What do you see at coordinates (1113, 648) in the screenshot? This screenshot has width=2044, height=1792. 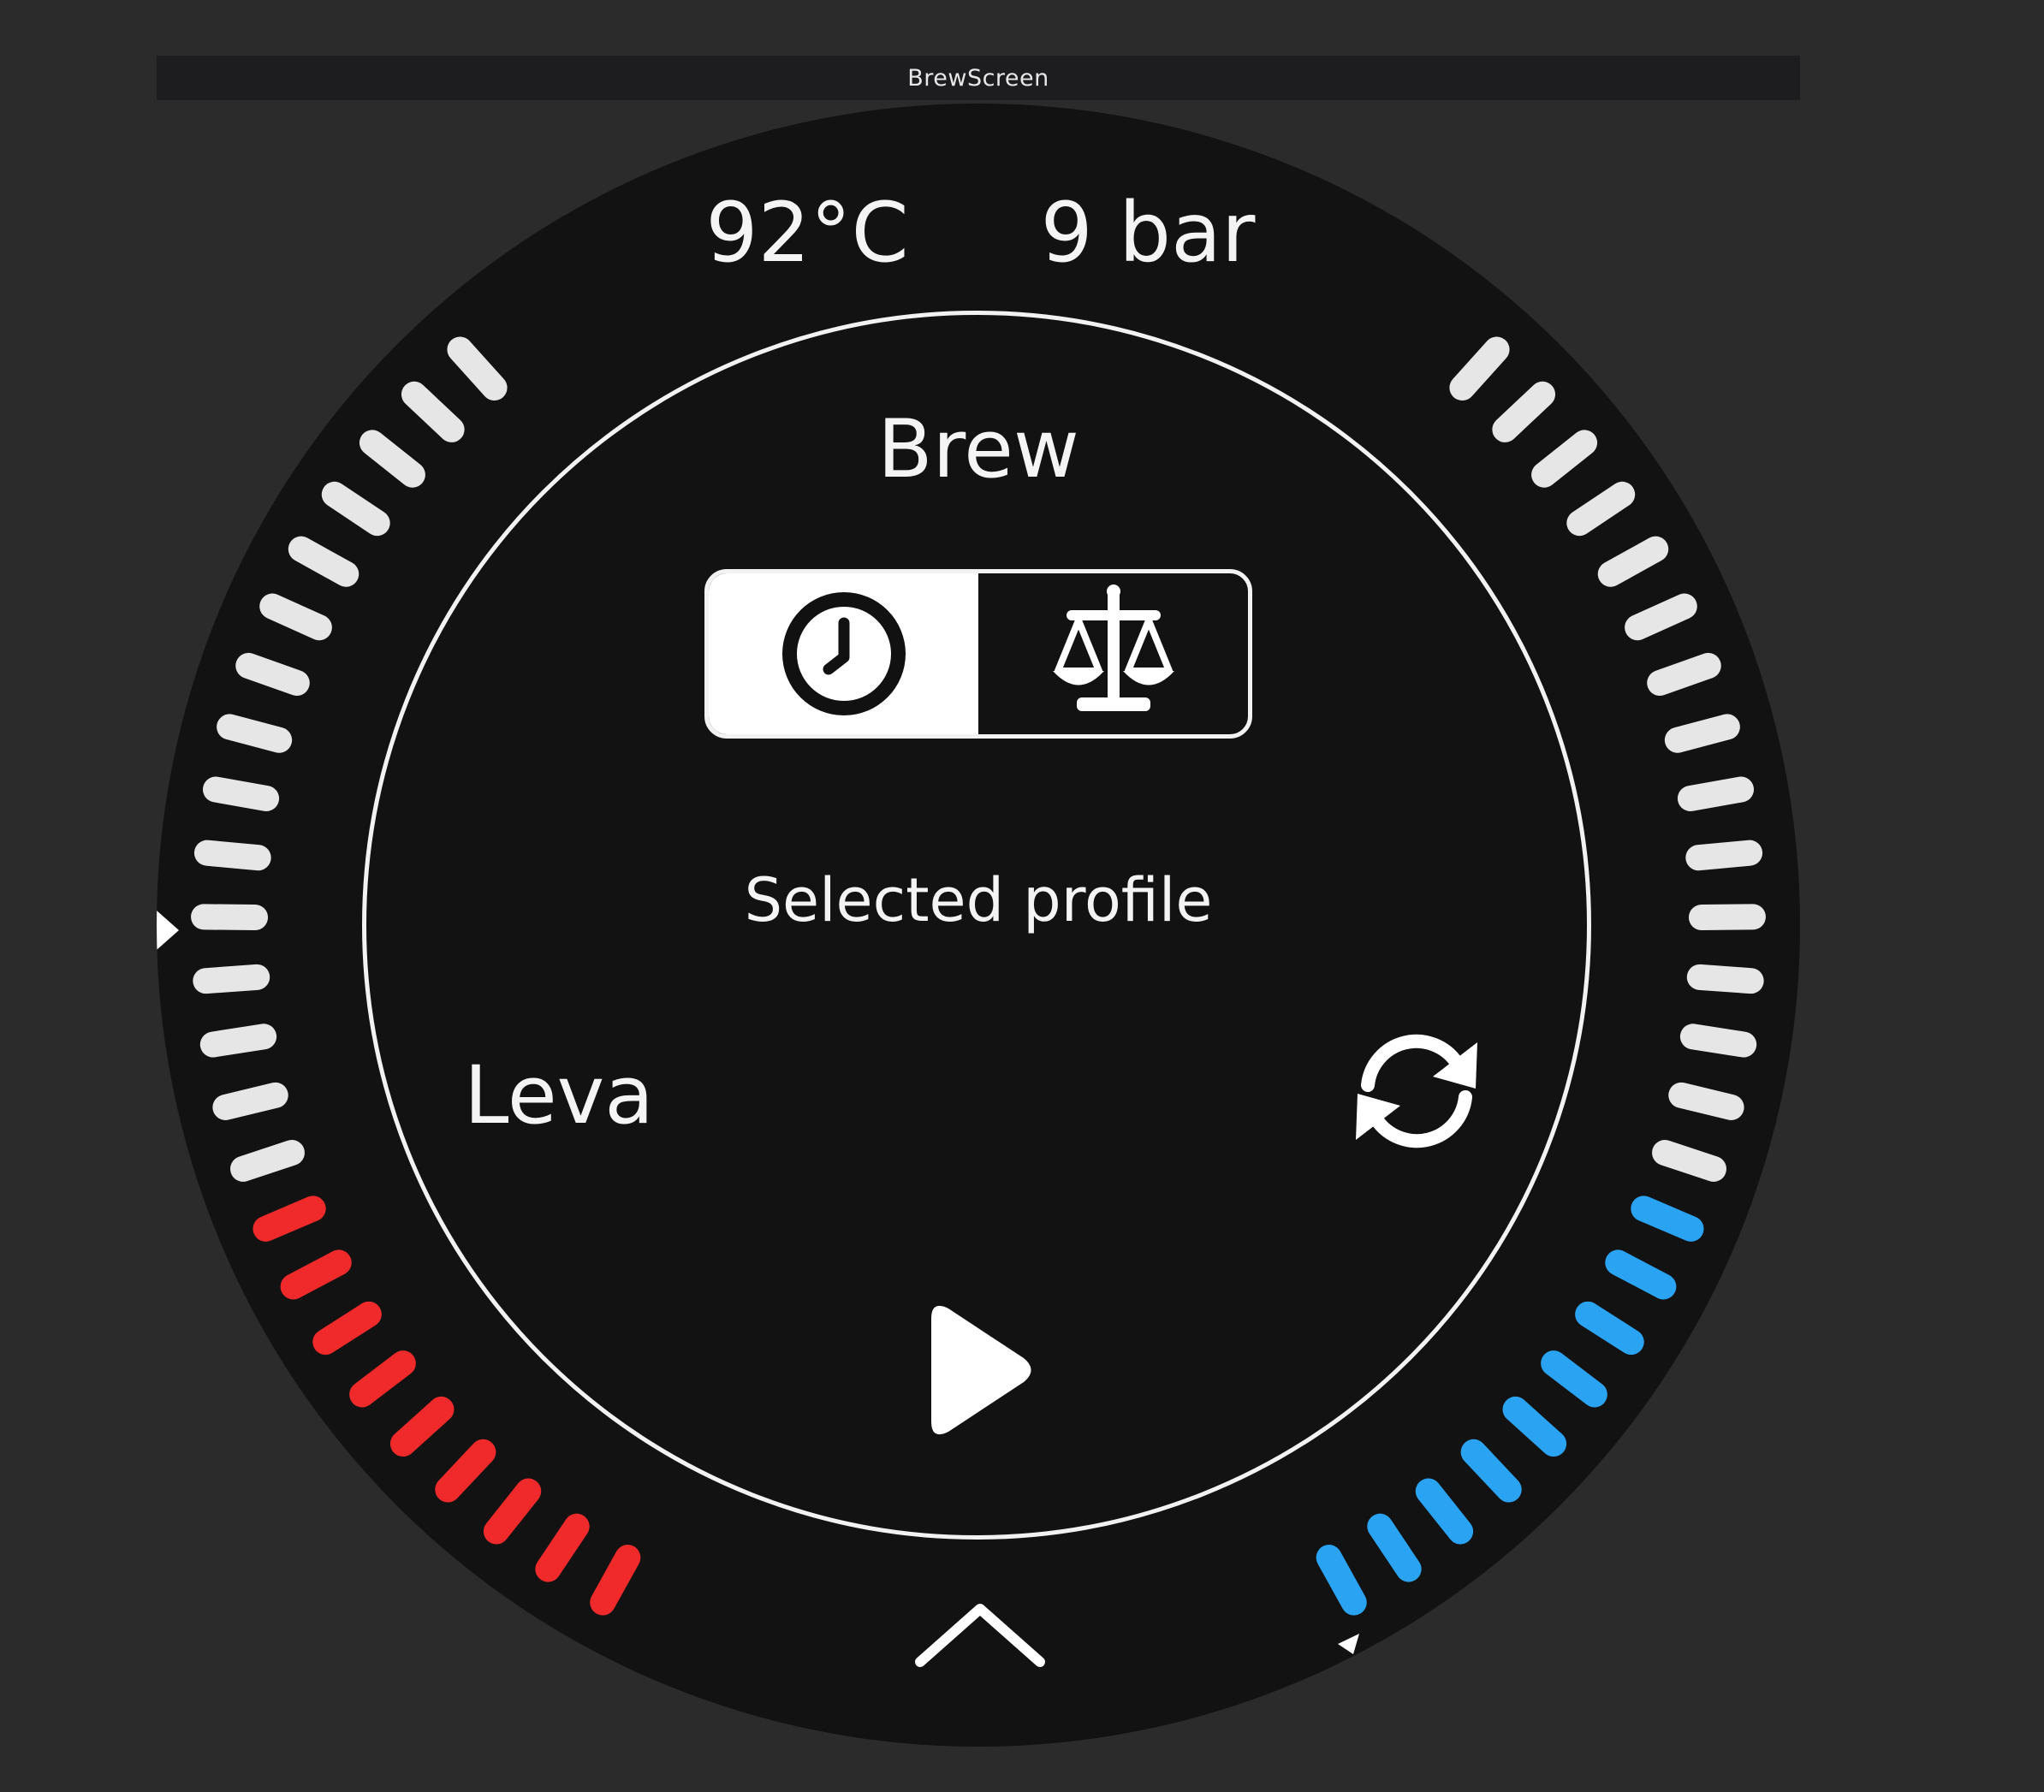 I see `scale-icon` at bounding box center [1113, 648].